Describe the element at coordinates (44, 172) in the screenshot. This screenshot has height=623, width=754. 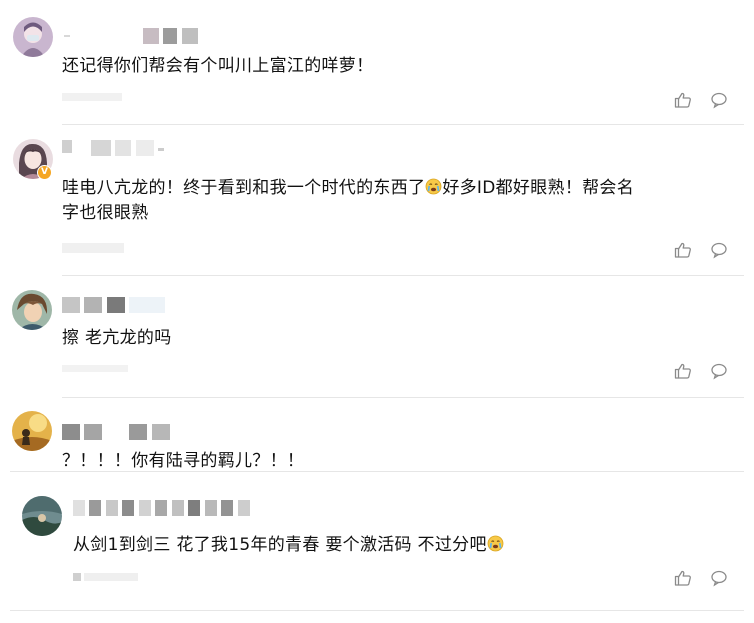
I see `verified-badge: V` at that location.